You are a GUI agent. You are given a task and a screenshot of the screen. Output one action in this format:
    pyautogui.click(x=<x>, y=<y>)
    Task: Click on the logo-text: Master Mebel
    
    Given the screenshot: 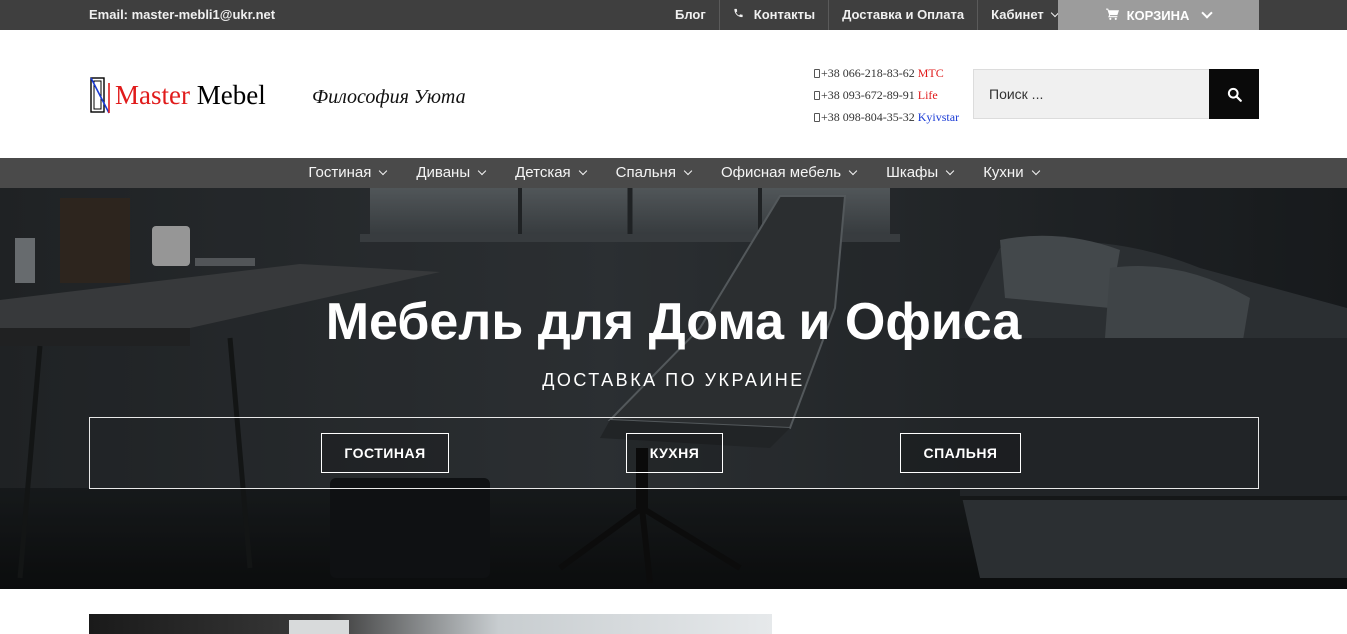 What is the action you would take?
    pyautogui.click(x=190, y=95)
    